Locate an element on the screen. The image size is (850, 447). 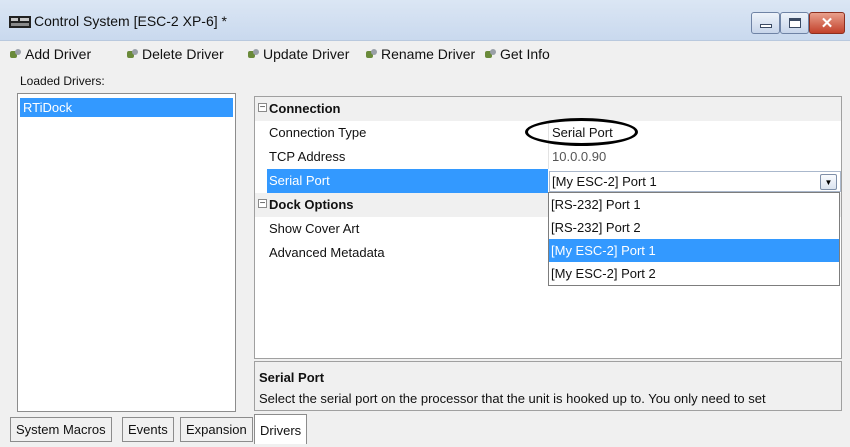
delete-driver-label: Delete Driver is located at coordinates (183, 54).